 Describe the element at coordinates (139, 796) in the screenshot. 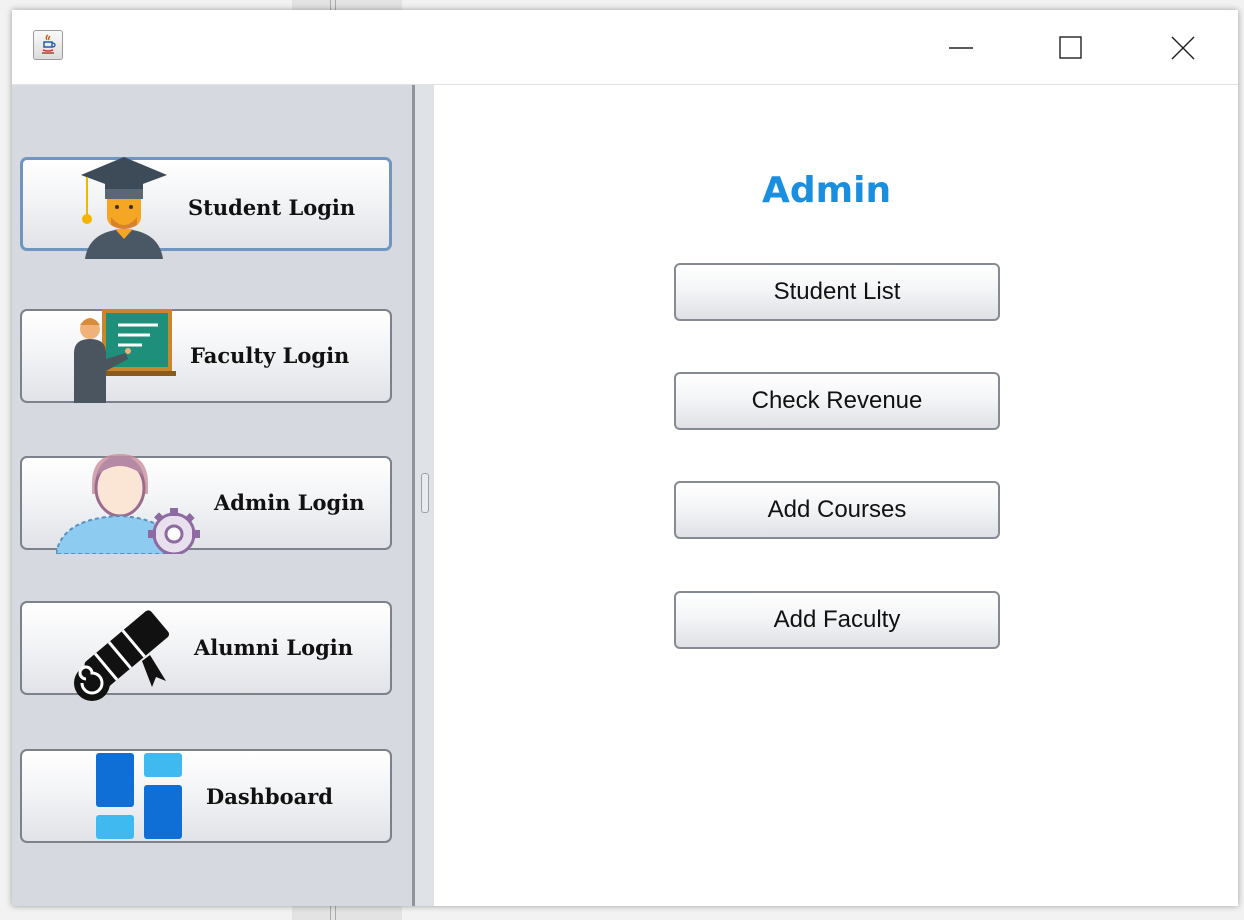

I see `dashboard-tiles-icon` at that location.